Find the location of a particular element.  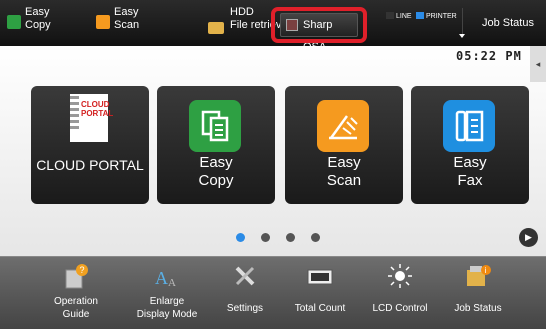

tile-label: Easy Scan is located at coordinates (344, 171).